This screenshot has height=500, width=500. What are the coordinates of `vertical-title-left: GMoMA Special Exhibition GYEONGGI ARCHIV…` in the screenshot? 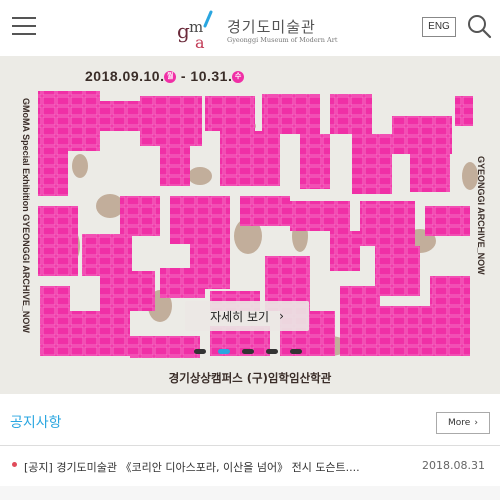 It's located at (26, 215).